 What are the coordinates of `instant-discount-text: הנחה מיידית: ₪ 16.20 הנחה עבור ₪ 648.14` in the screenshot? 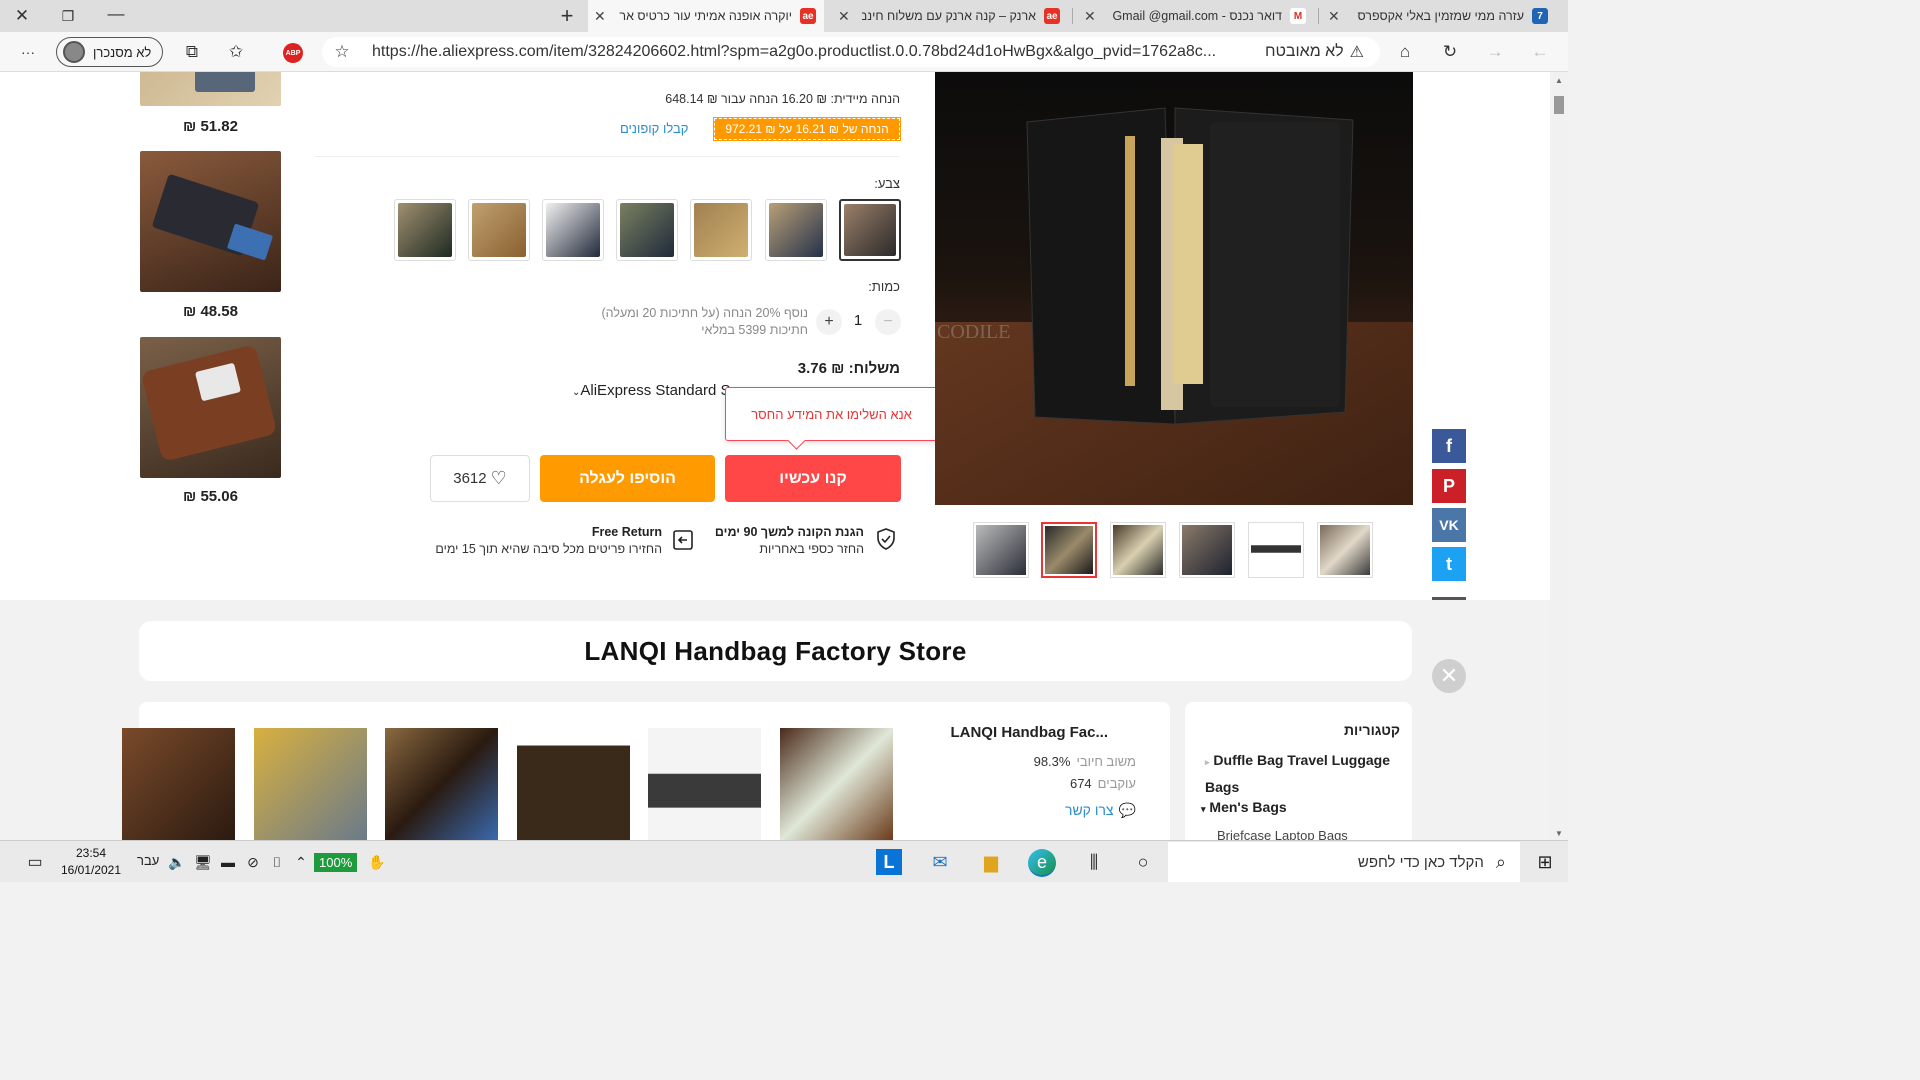 It's located at (750, 99).